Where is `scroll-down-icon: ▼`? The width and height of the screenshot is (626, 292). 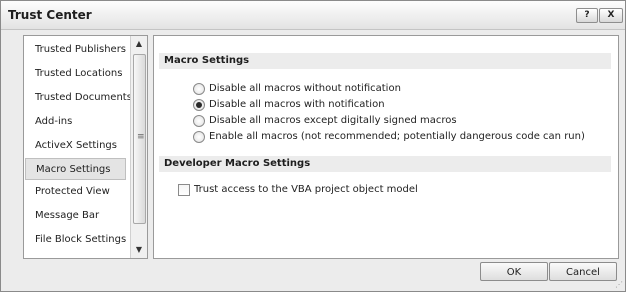
scroll-down-icon: ▼ is located at coordinates (139, 250).